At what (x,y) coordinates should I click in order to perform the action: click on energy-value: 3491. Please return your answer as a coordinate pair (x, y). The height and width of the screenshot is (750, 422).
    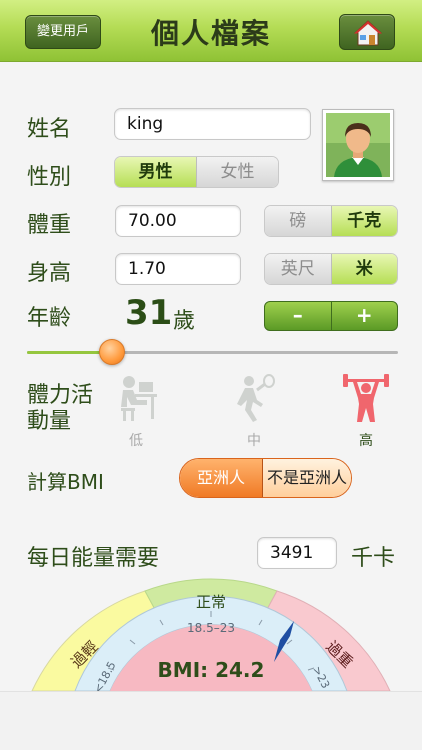
    Looking at the image, I should click on (297, 553).